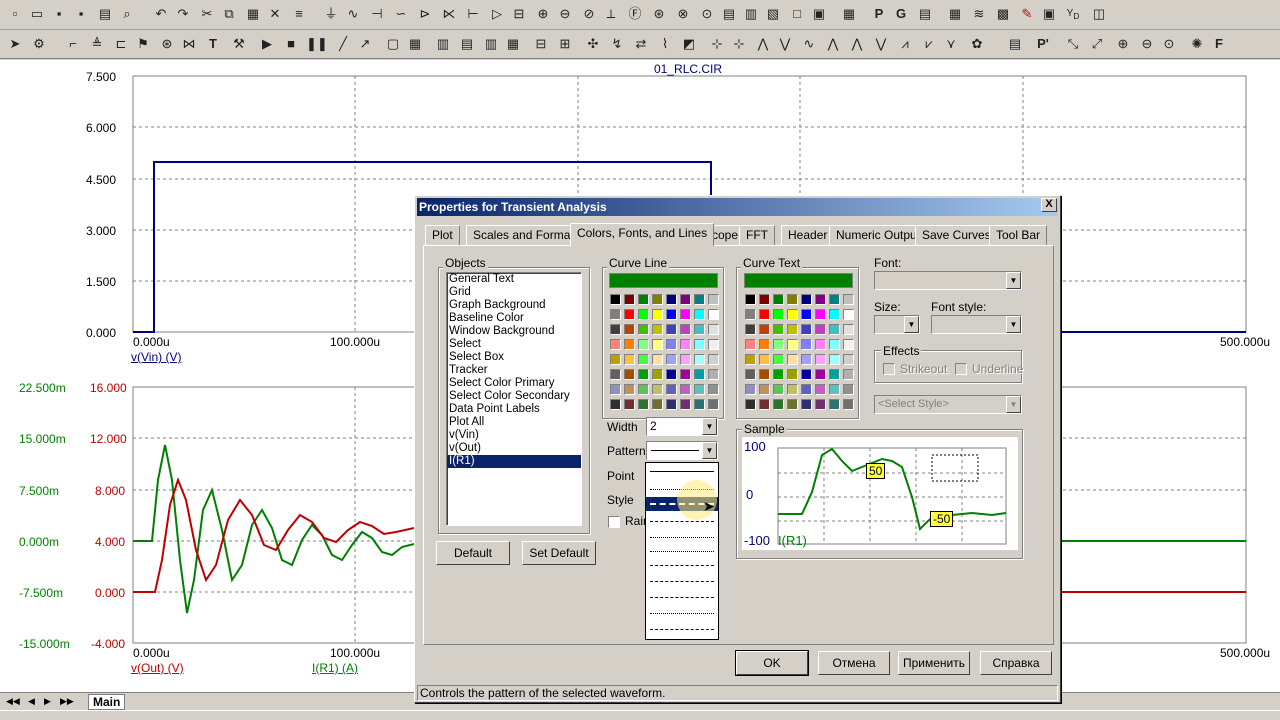 Image resolution: width=1280 pixels, height=720 pixels. What do you see at coordinates (514, 383) in the screenshot?
I see `list-item: Select Color Primary` at bounding box center [514, 383].